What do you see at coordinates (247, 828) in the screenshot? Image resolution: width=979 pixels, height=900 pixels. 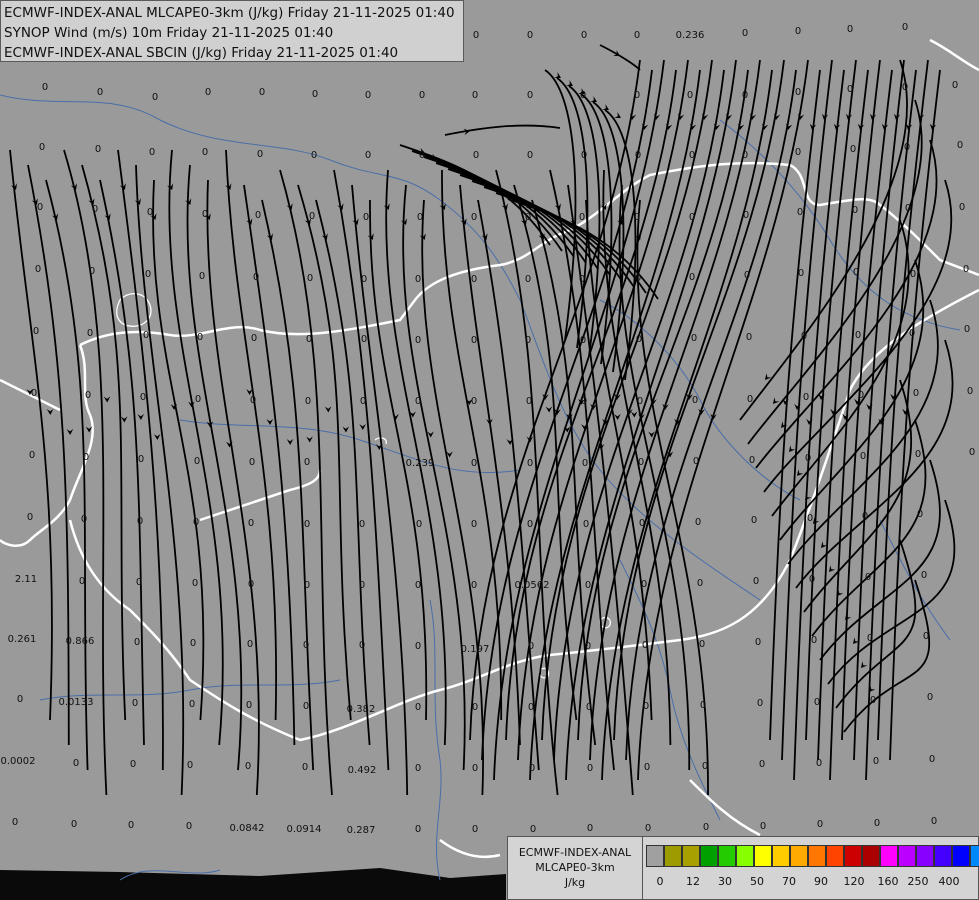 I see `sbcin-value: 0.0842` at bounding box center [247, 828].